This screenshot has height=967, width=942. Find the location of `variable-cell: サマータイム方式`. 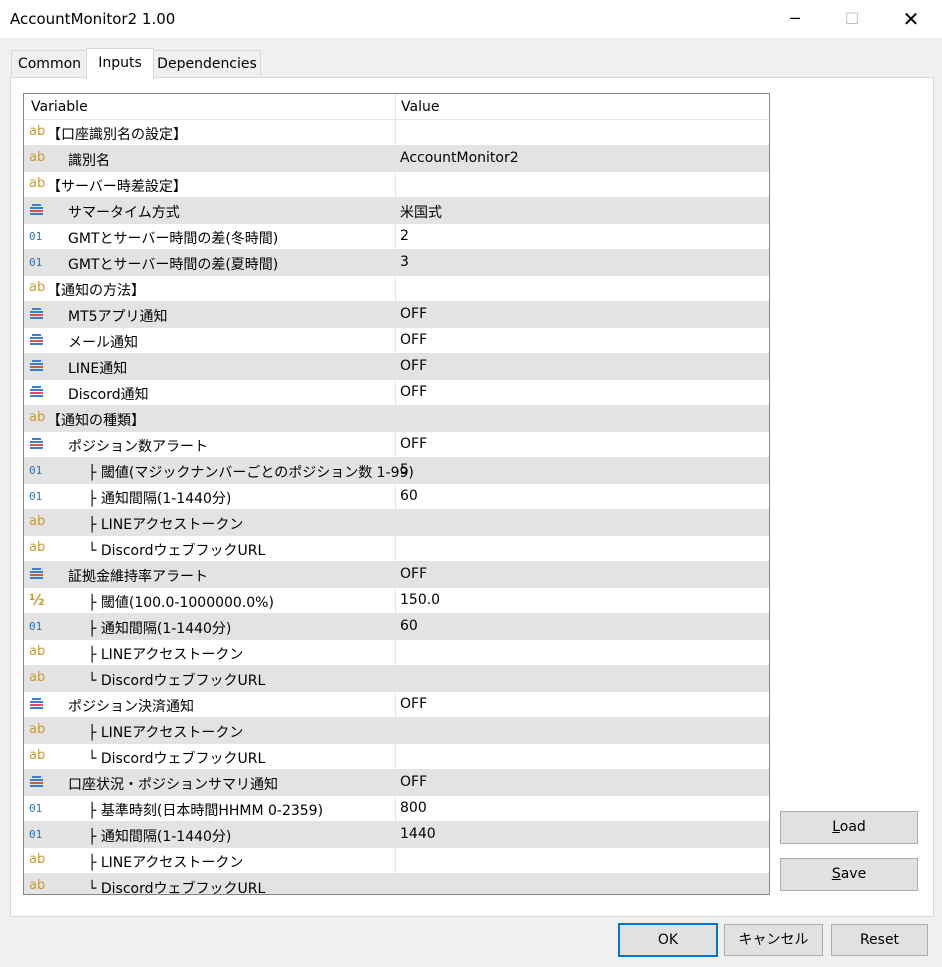

variable-cell: サマータイム方式 is located at coordinates (210, 210).